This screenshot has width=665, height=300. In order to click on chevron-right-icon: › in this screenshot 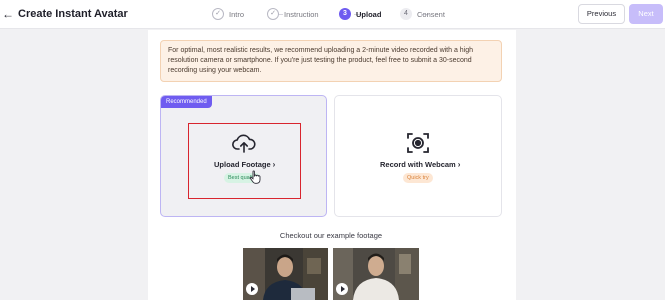, I will do `click(459, 164)`.